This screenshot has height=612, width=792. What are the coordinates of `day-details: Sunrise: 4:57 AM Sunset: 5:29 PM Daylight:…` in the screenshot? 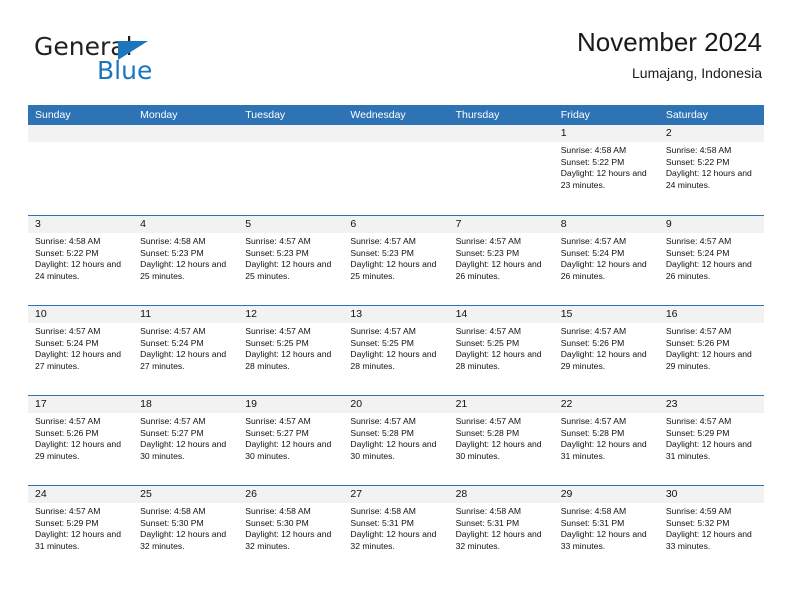 It's located at (711, 437).